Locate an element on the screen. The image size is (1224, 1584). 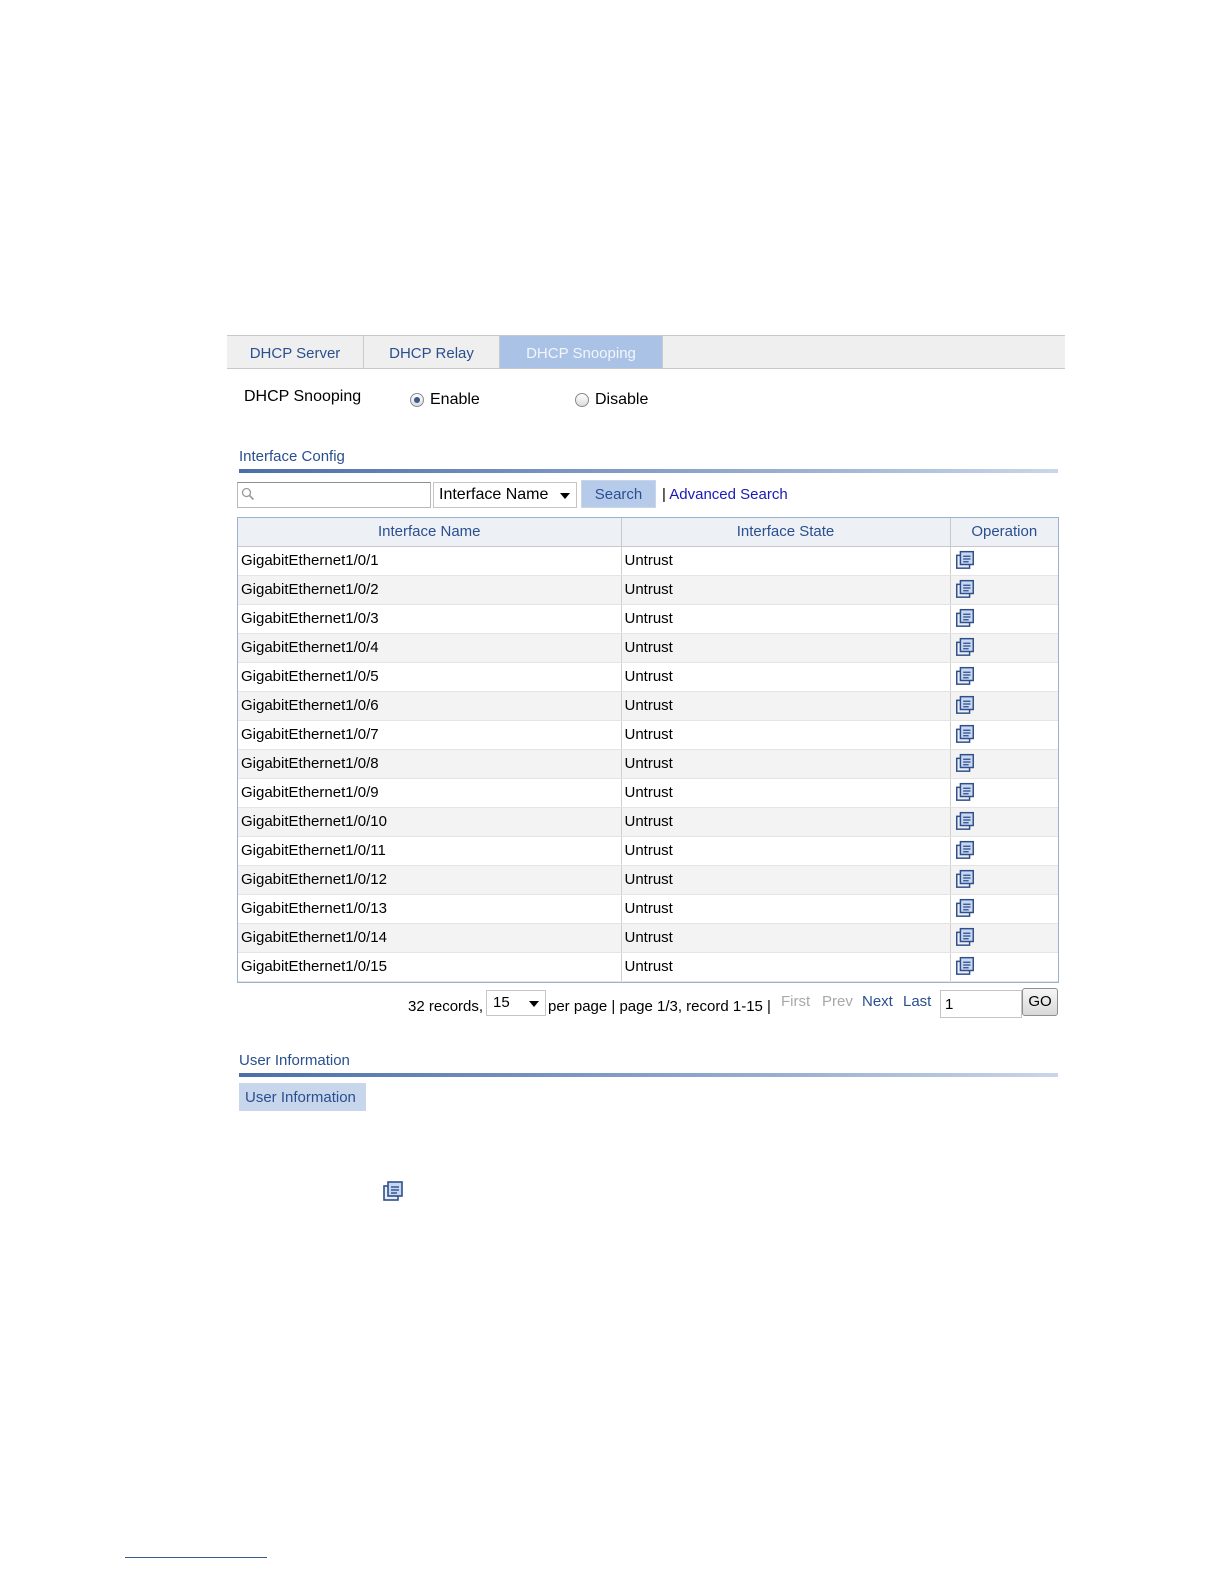
first-page-link: First is located at coordinates (795, 1001).